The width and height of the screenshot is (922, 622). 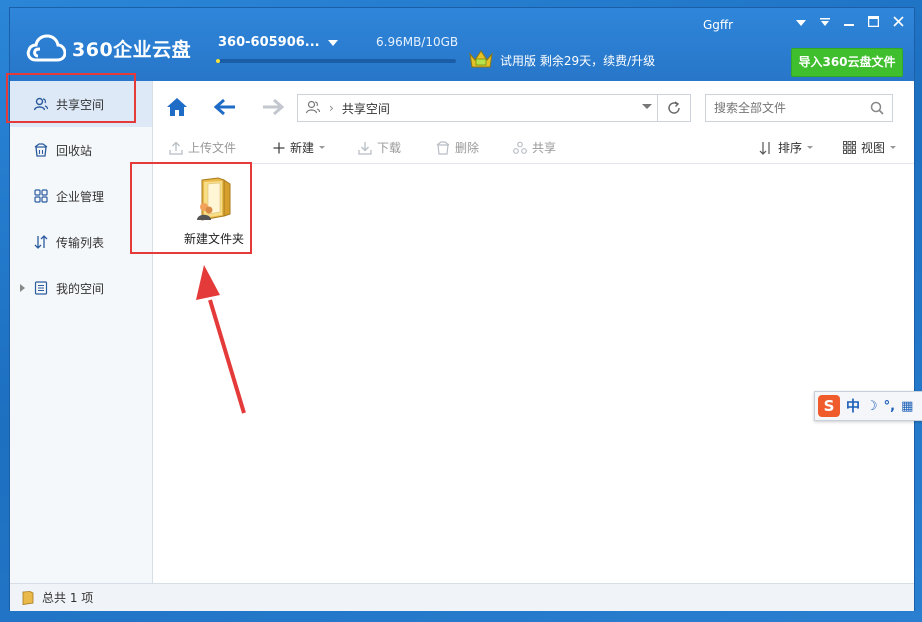 What do you see at coordinates (849, 147) in the screenshot?
I see `grid-view-icon` at bounding box center [849, 147].